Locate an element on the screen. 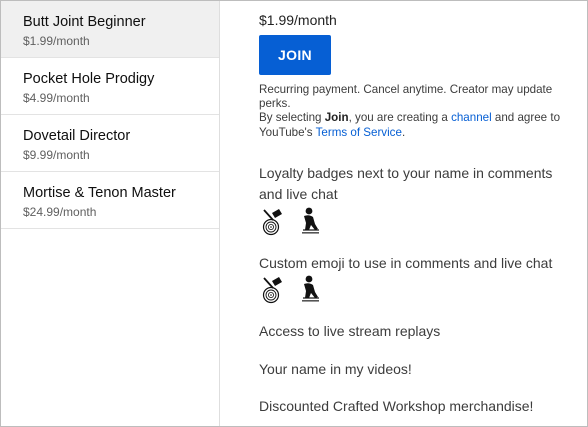 This screenshot has width=588, height=427. join-word: Join is located at coordinates (336, 118).